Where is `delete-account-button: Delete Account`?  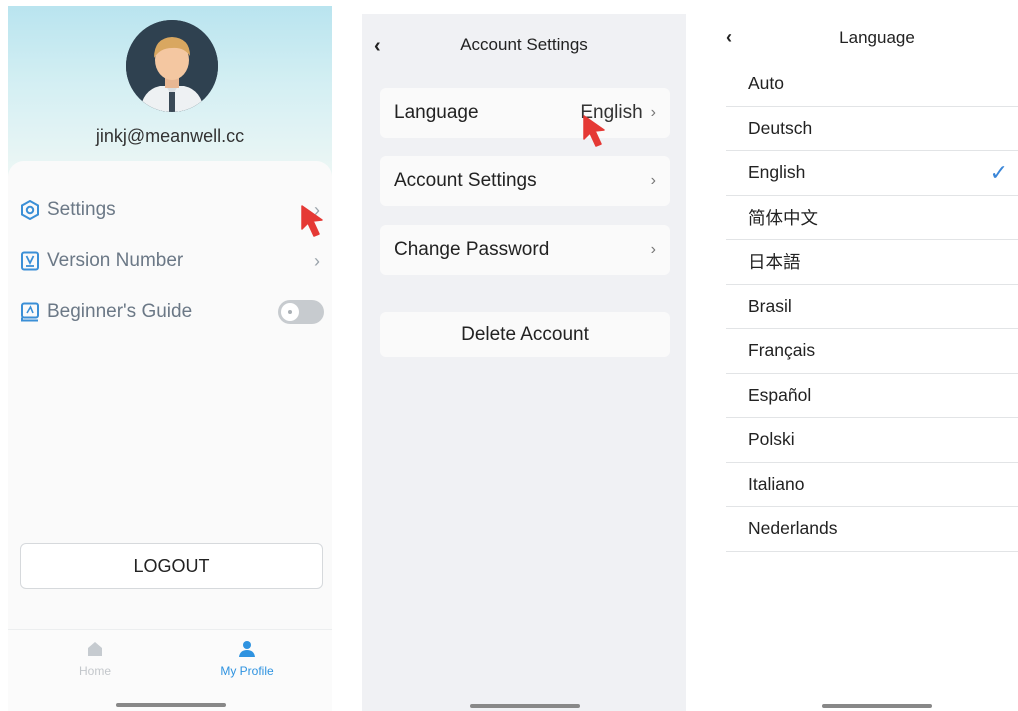
delete-account-button: Delete Account is located at coordinates (525, 334).